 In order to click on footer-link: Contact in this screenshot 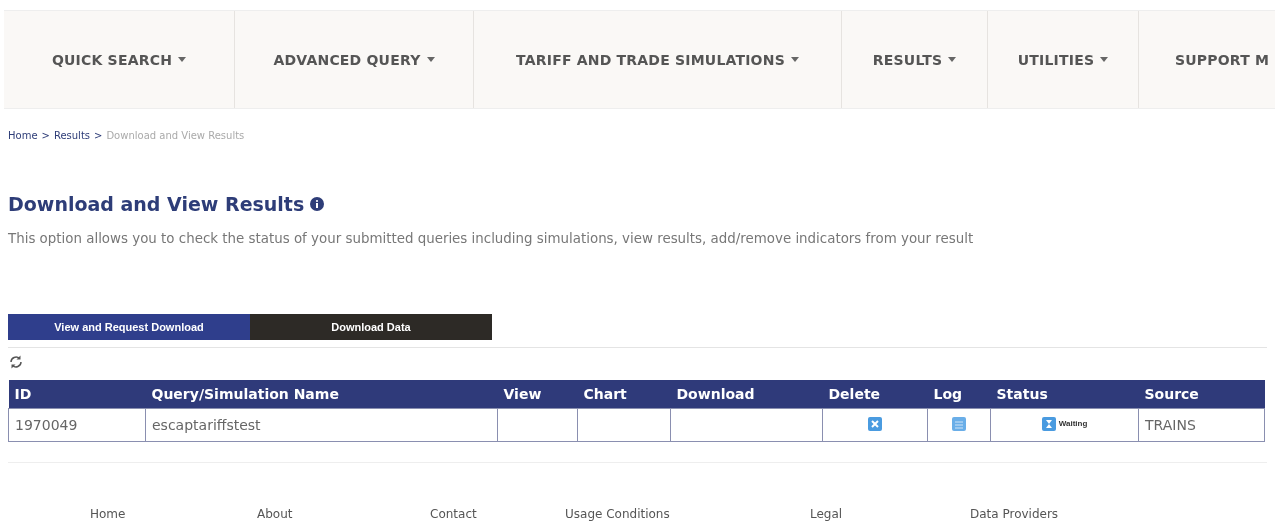, I will do `click(497, 514)`.